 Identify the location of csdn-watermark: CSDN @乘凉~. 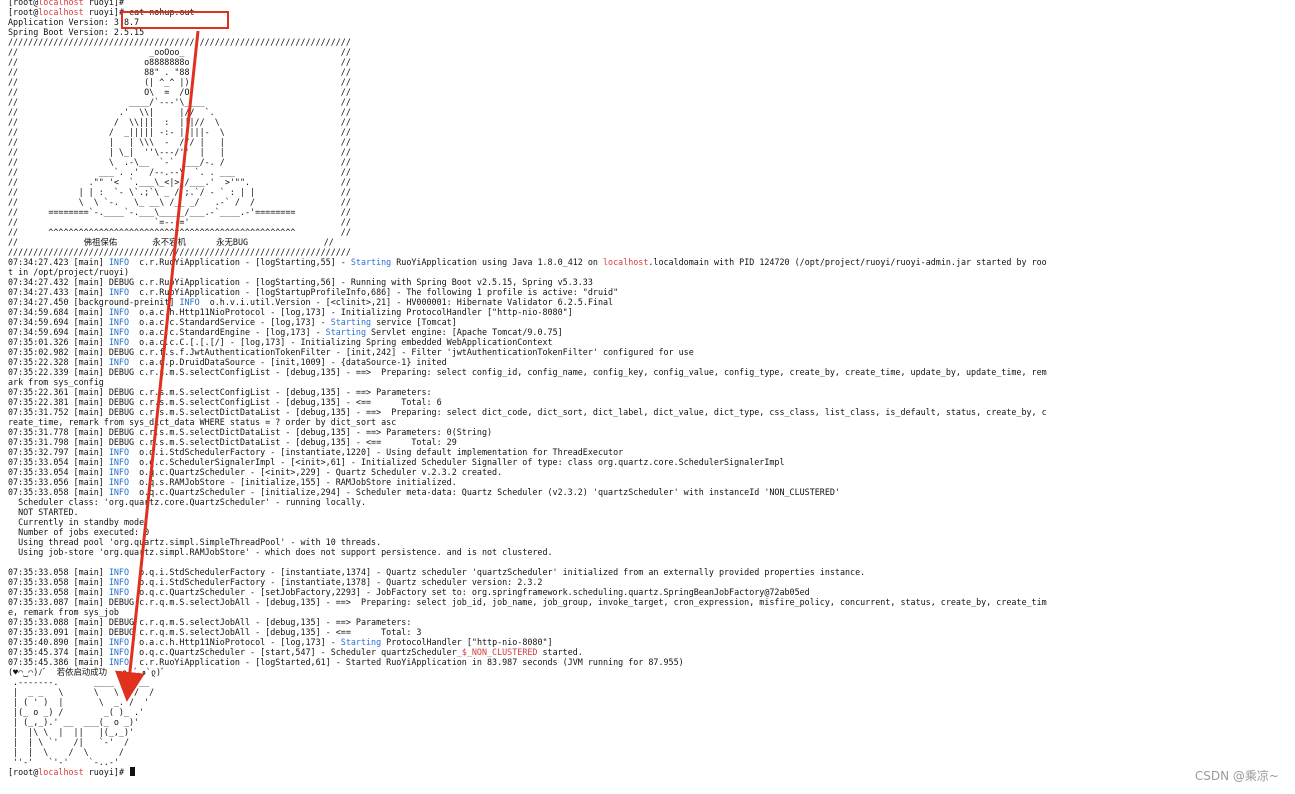
(1236, 776).